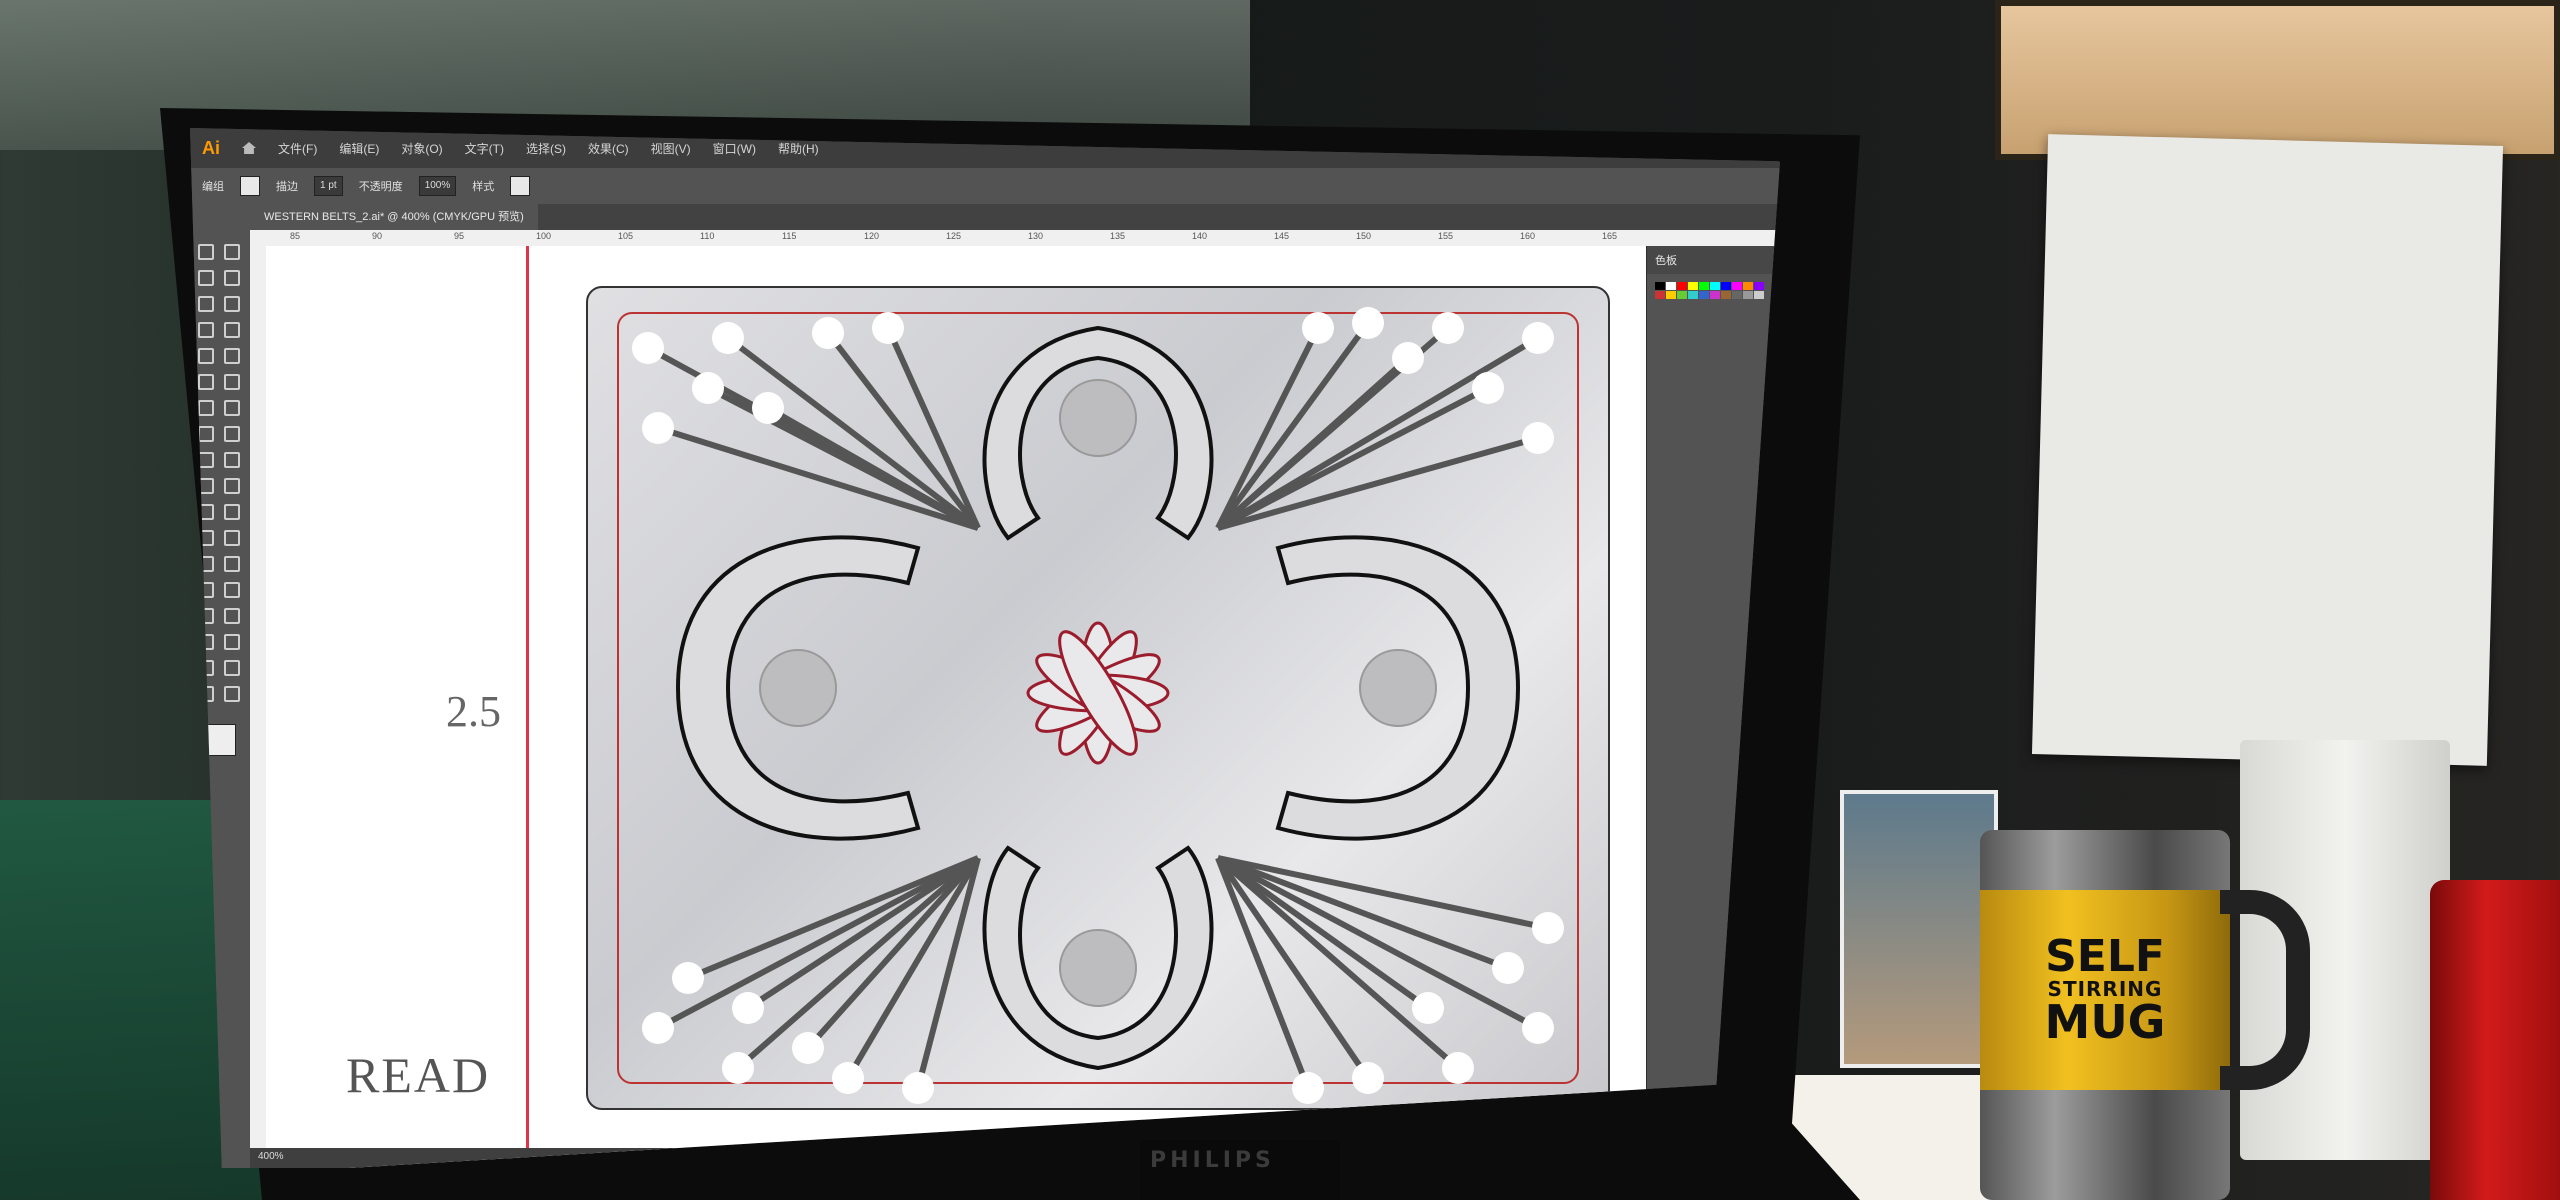 This screenshot has width=2560, height=1200. I want to click on mug-label-line1: SELF, so click(2105, 956).